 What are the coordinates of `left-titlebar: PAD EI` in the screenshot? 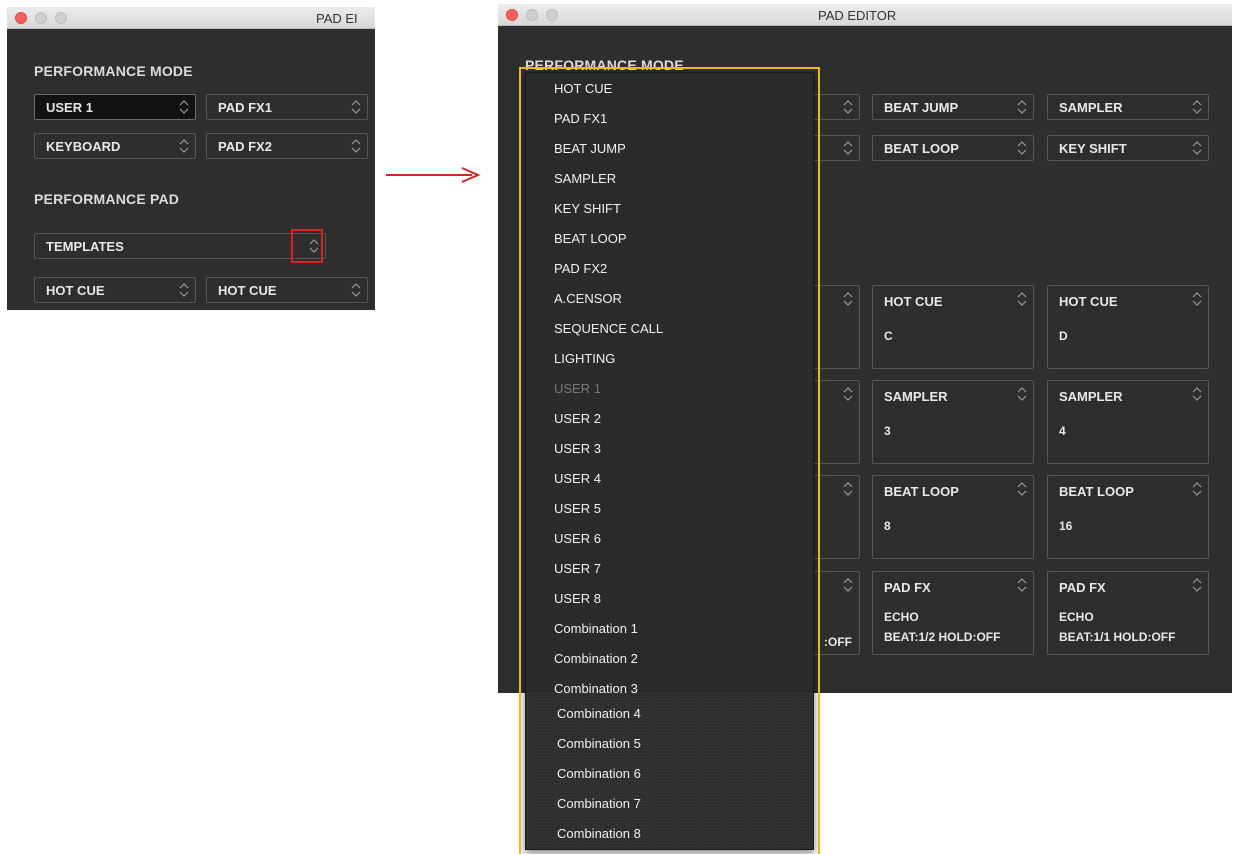 It's located at (191, 18).